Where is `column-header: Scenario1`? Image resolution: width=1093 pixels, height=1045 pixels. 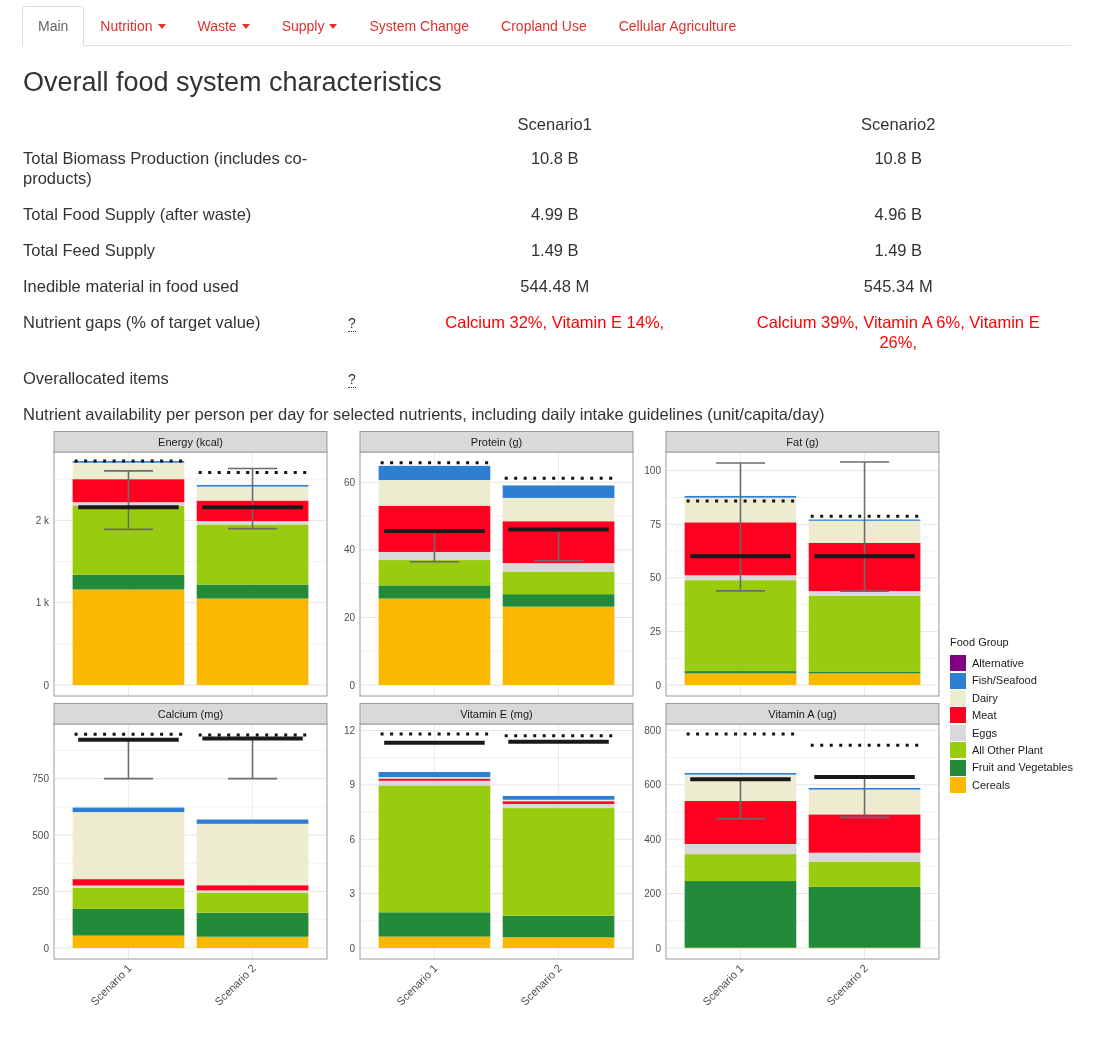
column-header: Scenario1 is located at coordinates (554, 124).